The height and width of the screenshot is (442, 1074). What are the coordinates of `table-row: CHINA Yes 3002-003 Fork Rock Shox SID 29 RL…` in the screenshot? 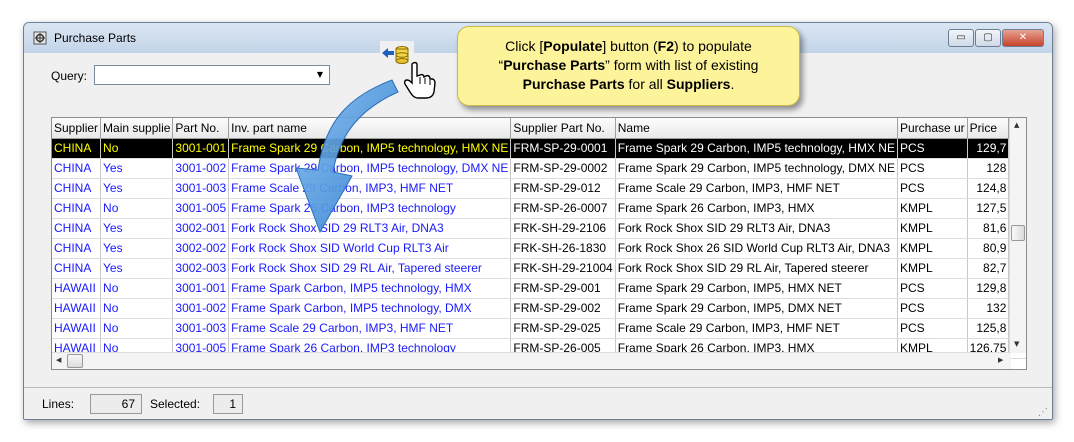 It's located at (539, 268).